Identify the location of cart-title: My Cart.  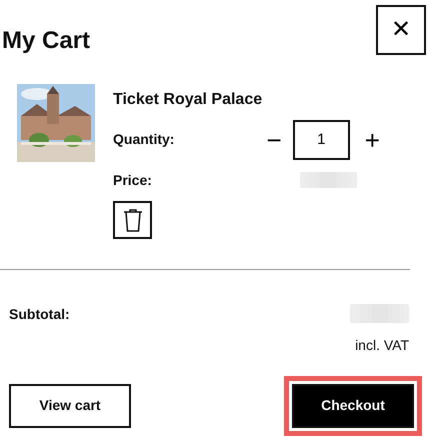
(46, 41).